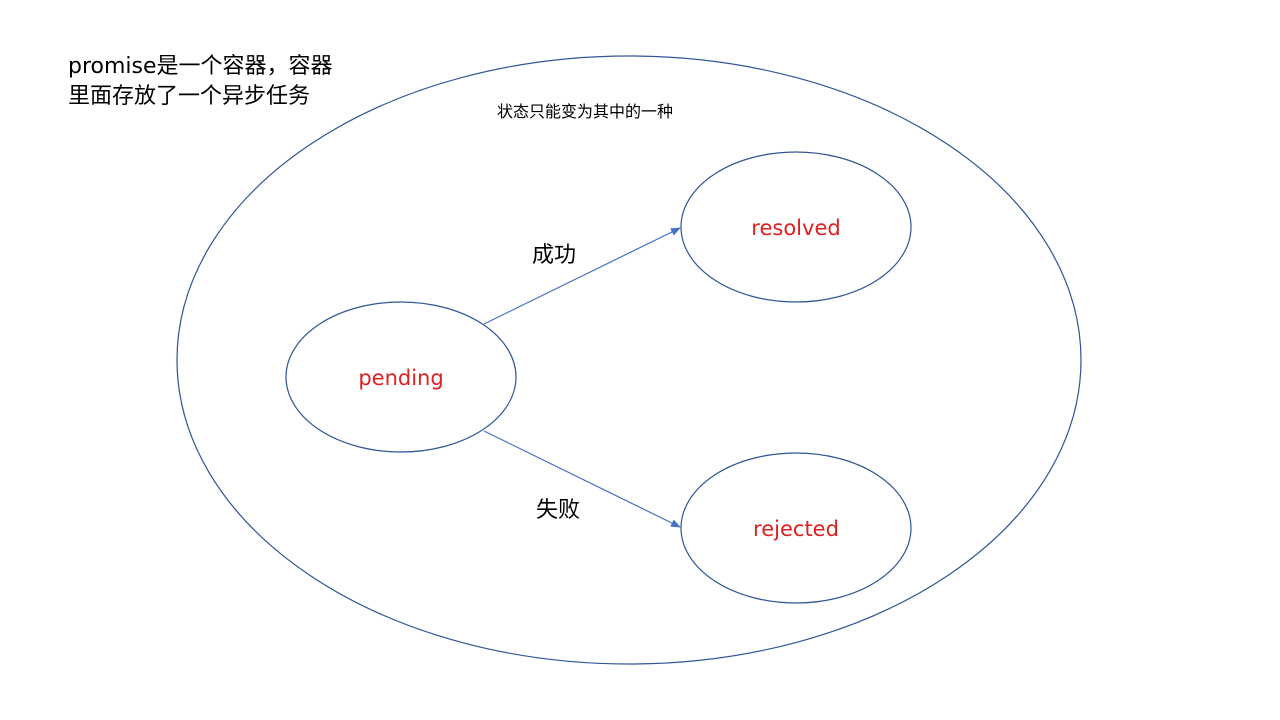  What do you see at coordinates (554, 255) in the screenshot?
I see `success-label: 成功` at bounding box center [554, 255].